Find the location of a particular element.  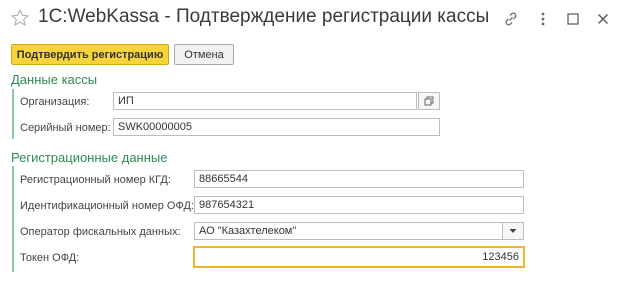

ofd-id-label: Идентификационный номер ОФД: is located at coordinates (107, 206).